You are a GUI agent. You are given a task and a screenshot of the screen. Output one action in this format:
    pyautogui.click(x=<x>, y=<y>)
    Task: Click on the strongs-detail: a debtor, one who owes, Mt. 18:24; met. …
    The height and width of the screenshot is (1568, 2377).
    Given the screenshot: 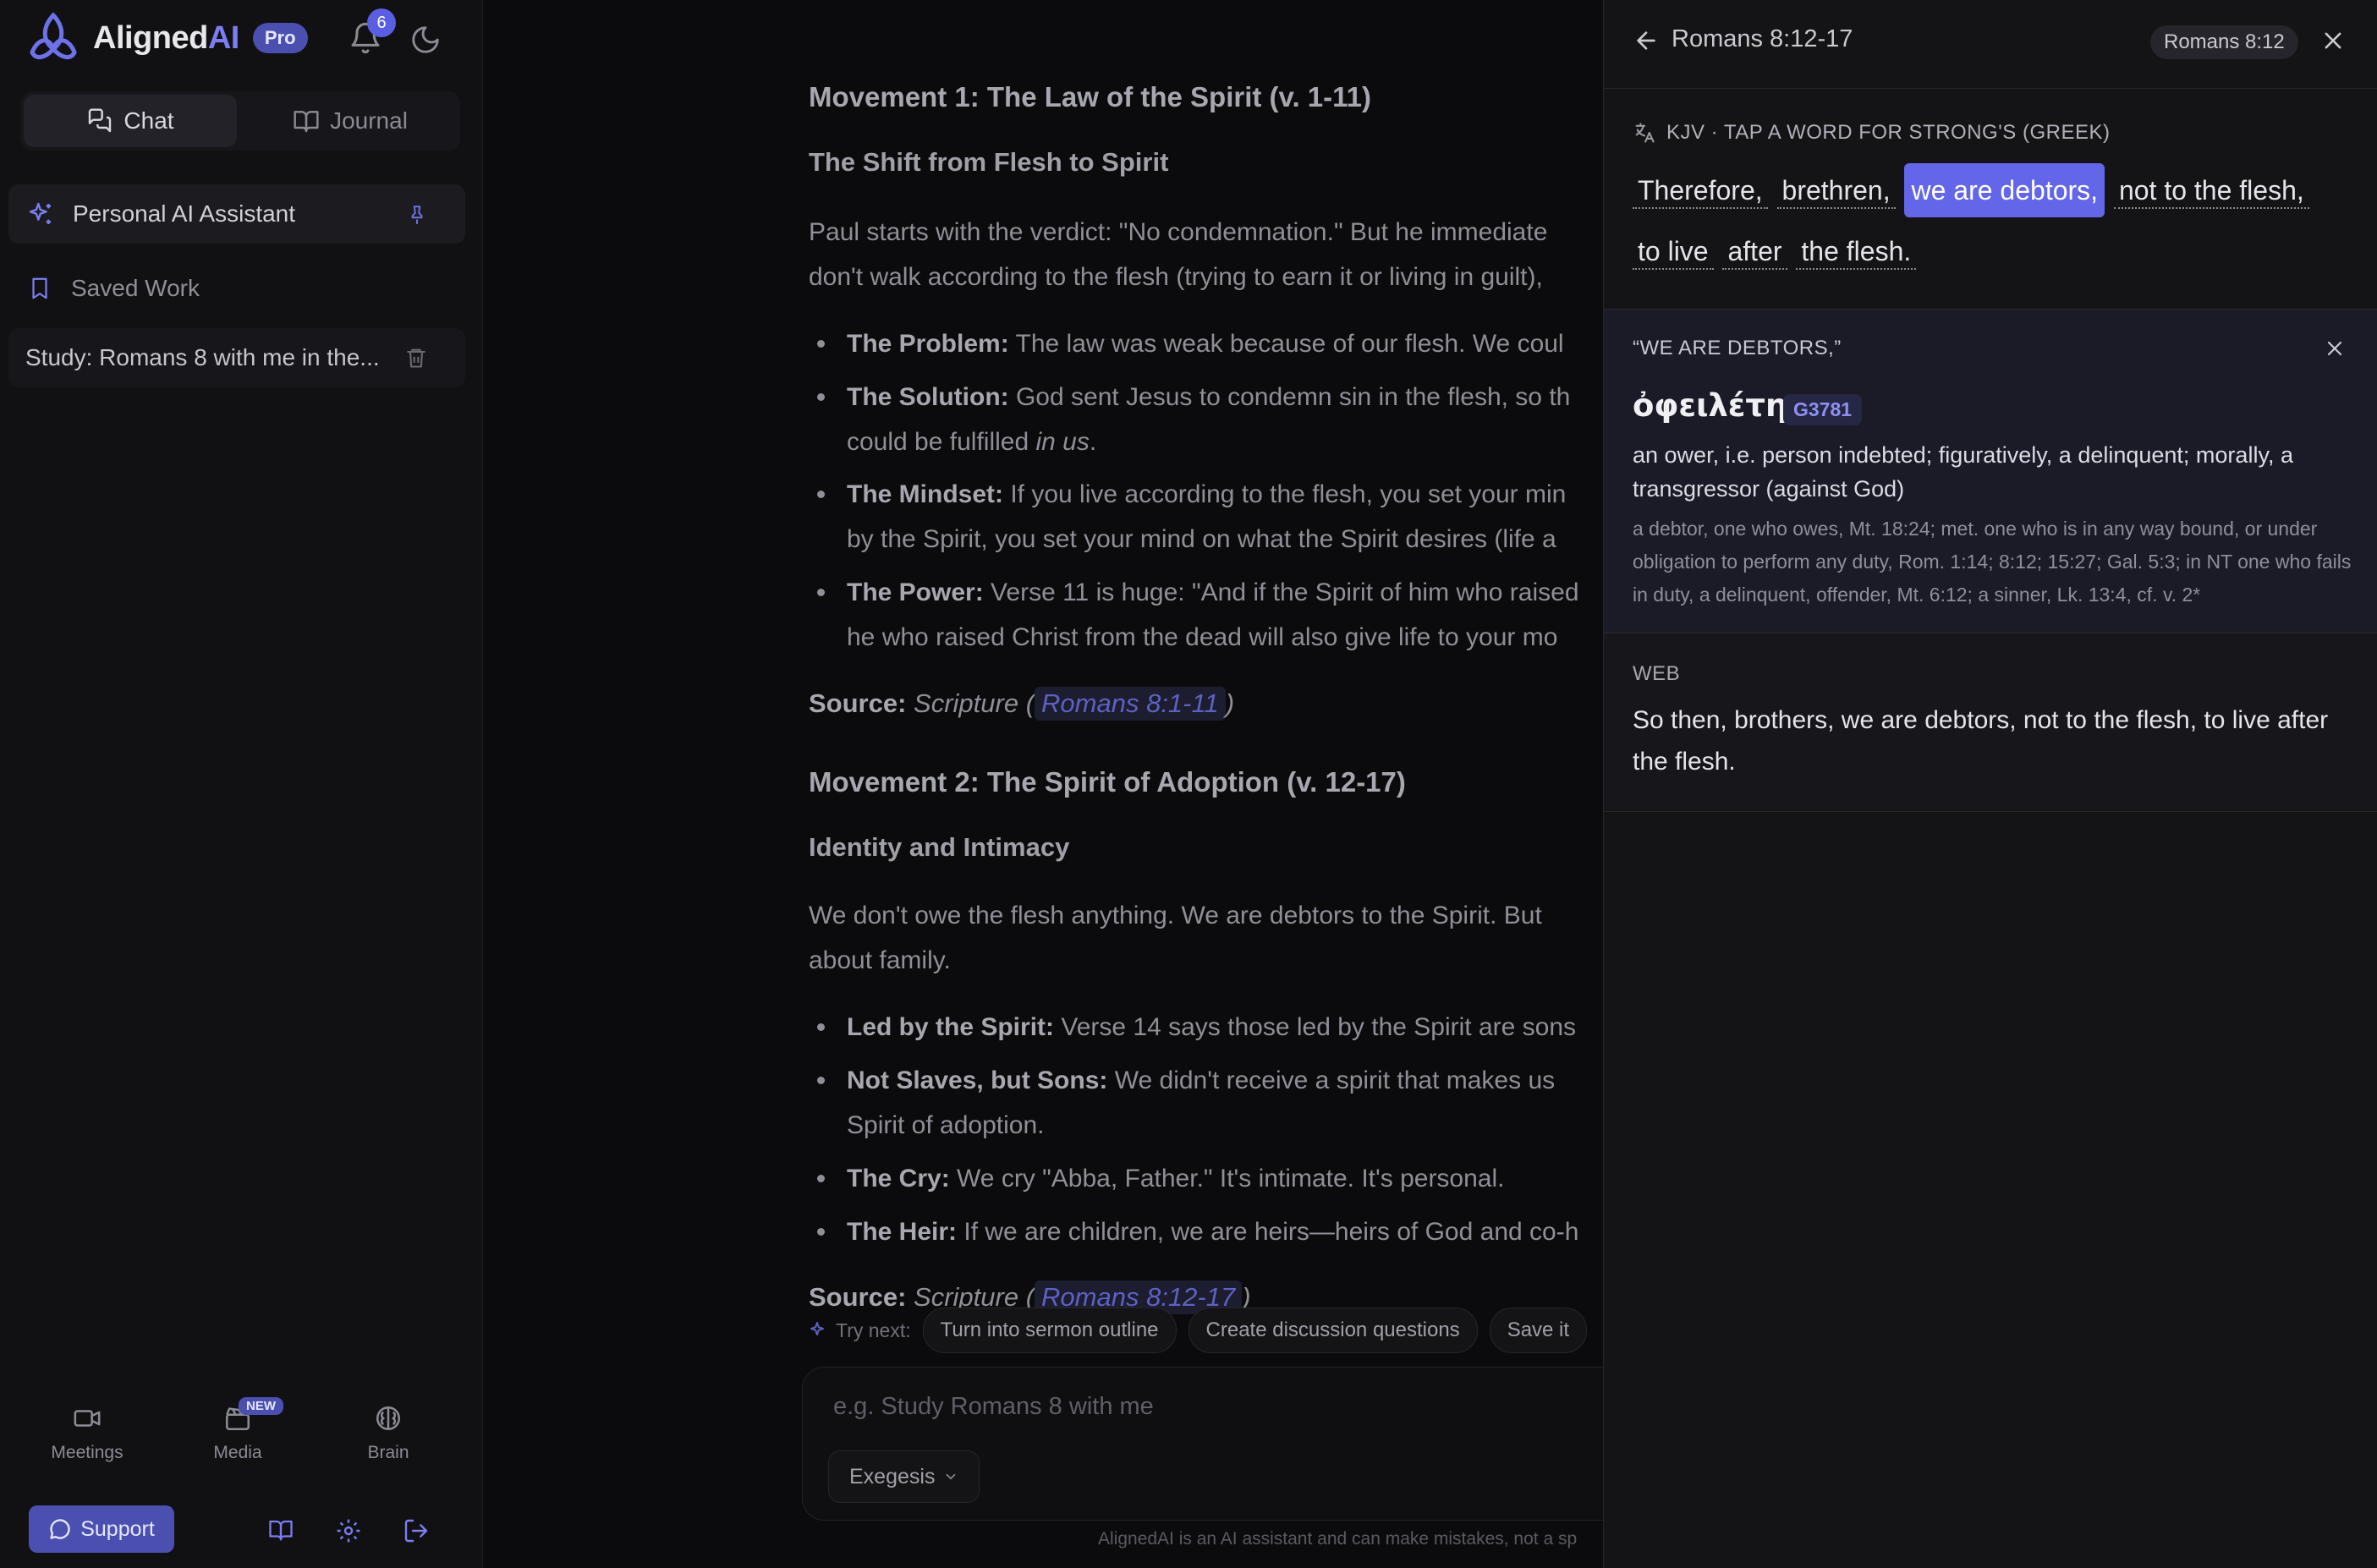 What is the action you would take?
    pyautogui.click(x=1992, y=562)
    